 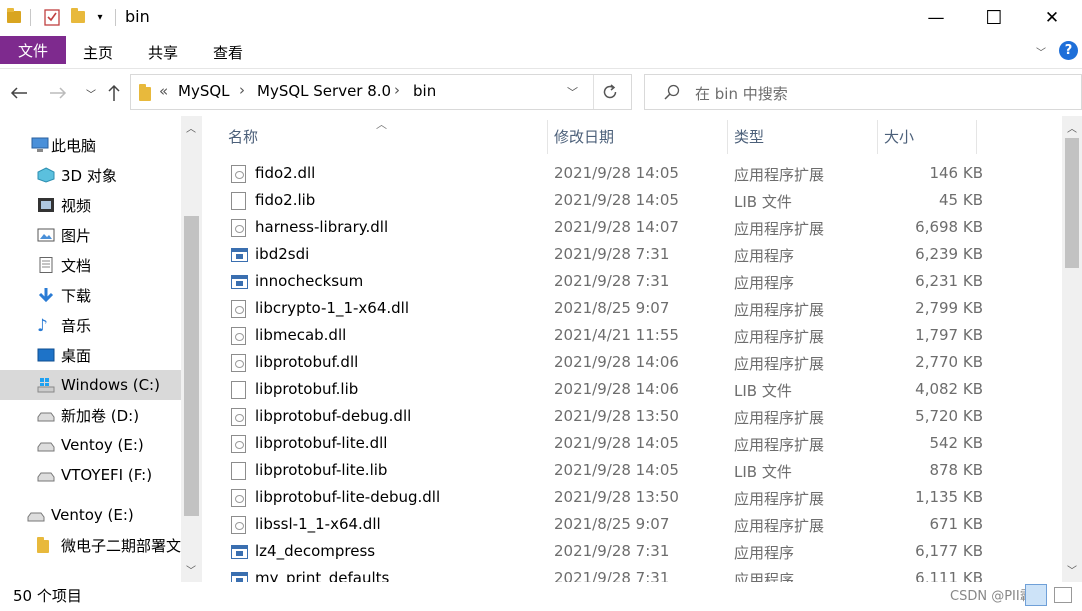 I want to click on sidebar-item-label: 此电脑, so click(x=74, y=145).